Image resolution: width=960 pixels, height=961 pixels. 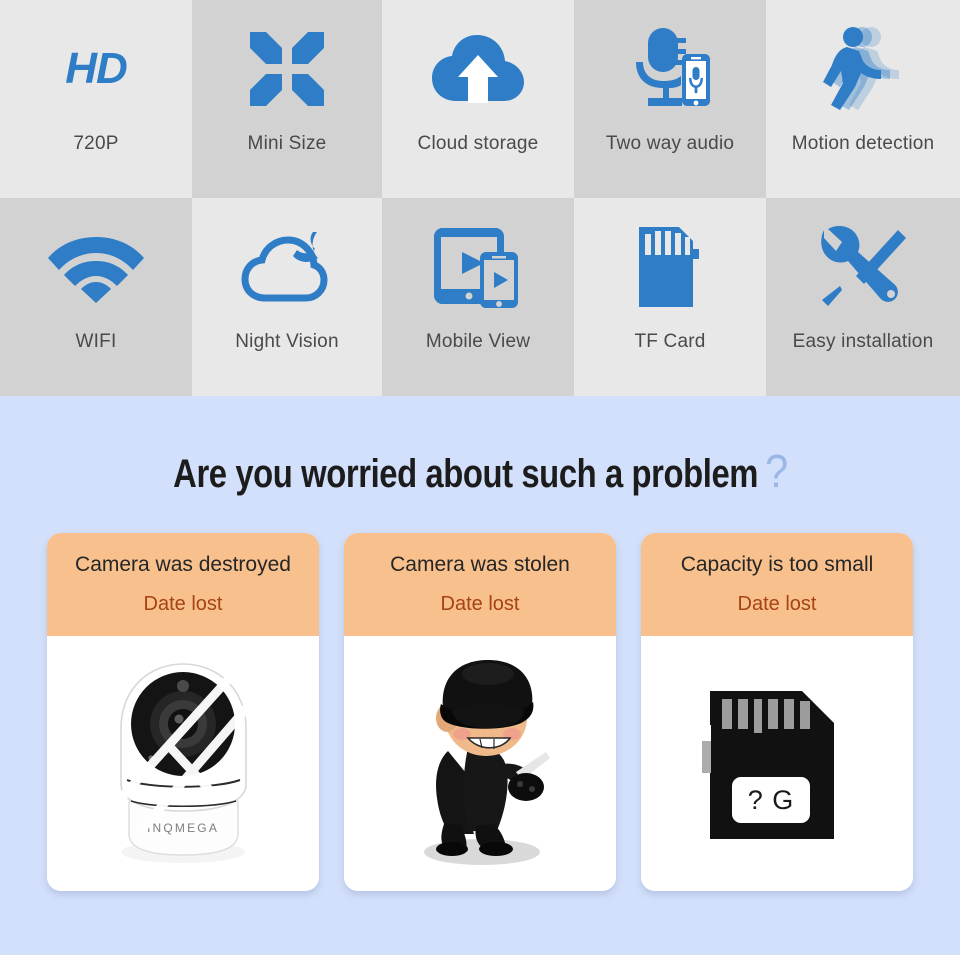 What do you see at coordinates (863, 263) in the screenshot?
I see `easy-installation-tools-icon` at bounding box center [863, 263].